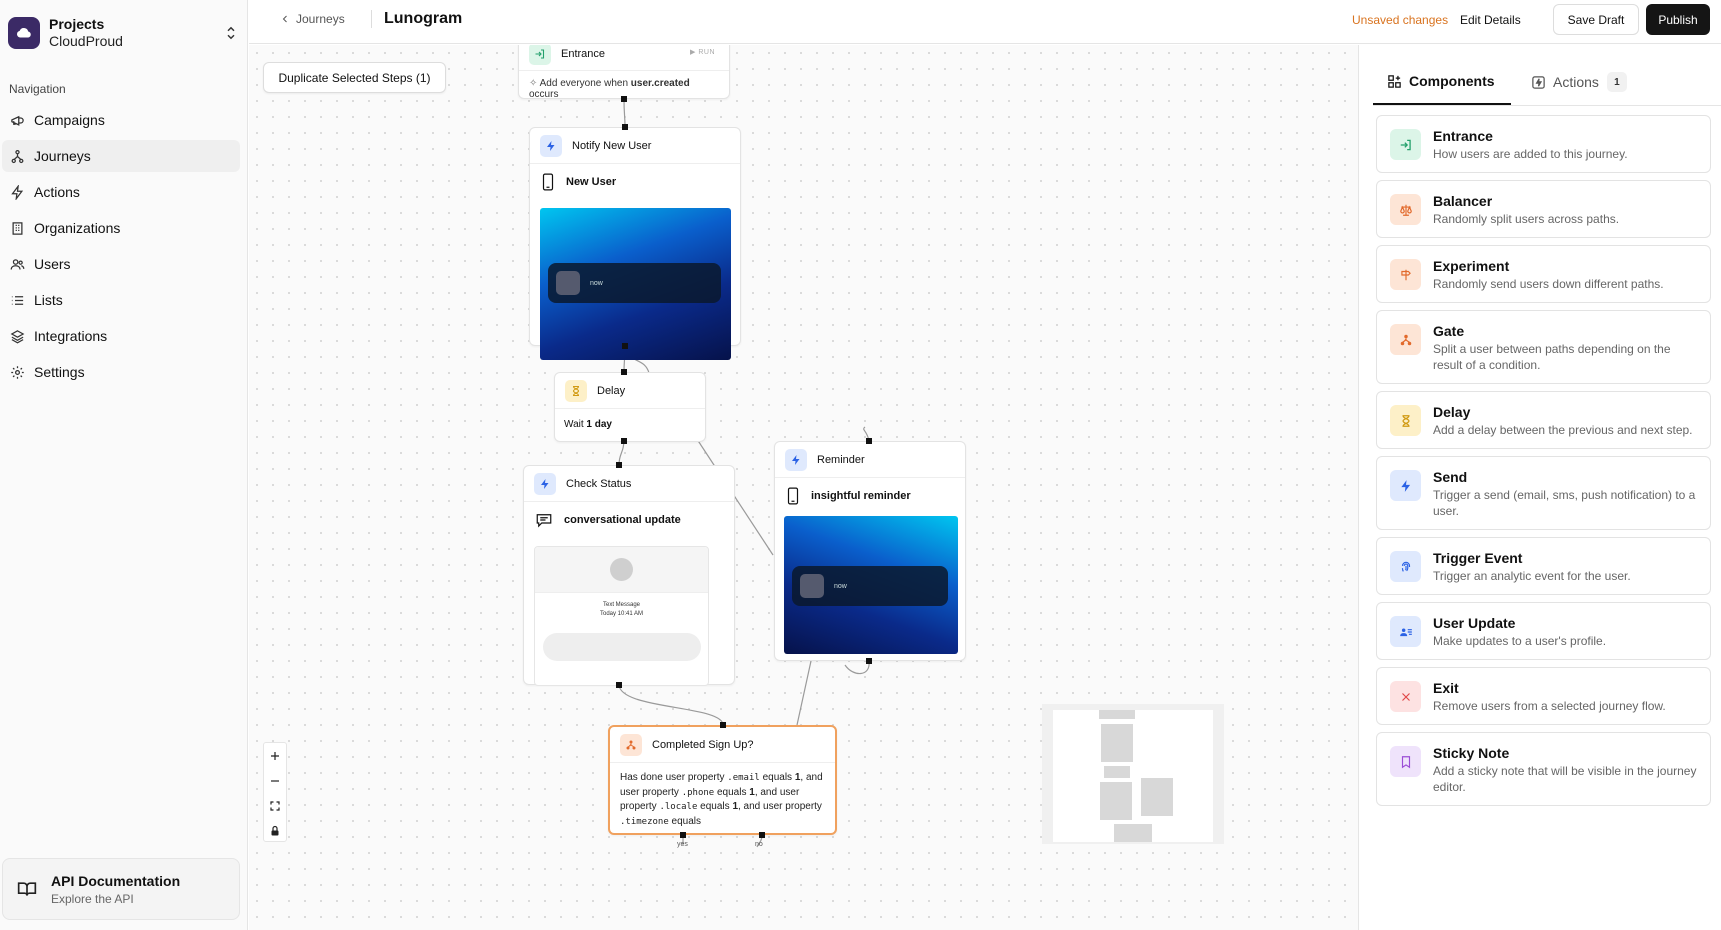 Image resolution: width=1721 pixels, height=930 pixels. I want to click on cloud-logo-icon, so click(24, 33).